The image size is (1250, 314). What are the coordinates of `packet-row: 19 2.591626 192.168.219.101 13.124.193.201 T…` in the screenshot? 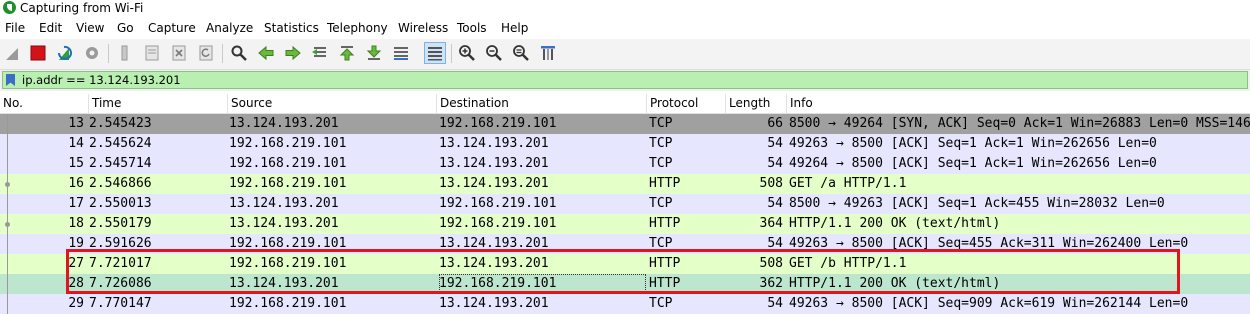 It's located at (625, 244).